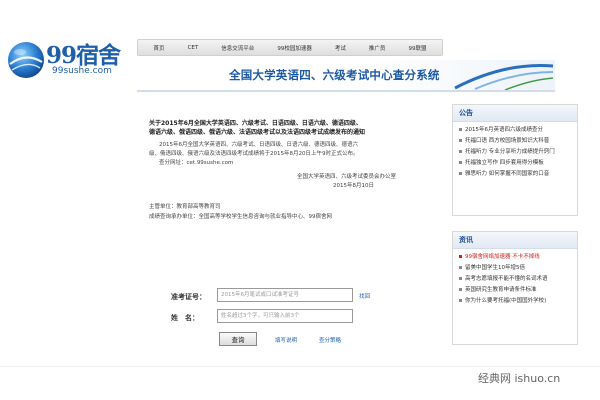  What do you see at coordinates (518, 163) in the screenshot?
I see `notice-item: 托福独立写作 四步套用得分模板` at bounding box center [518, 163].